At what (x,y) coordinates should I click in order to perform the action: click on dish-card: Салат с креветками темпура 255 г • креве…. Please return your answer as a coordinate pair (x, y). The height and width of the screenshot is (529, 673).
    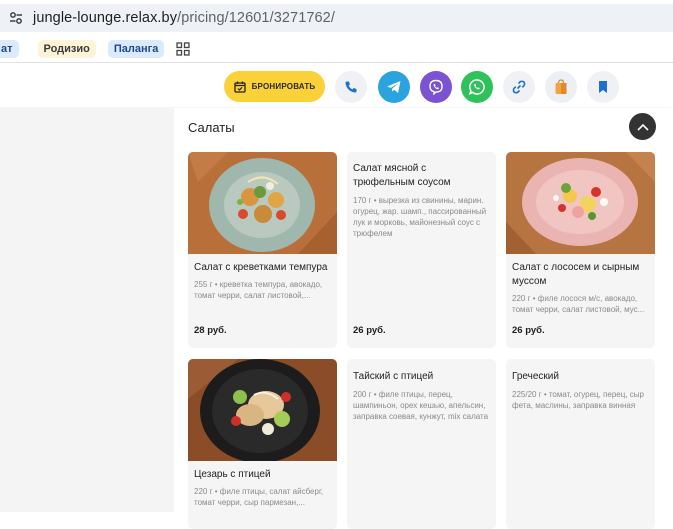
    Looking at the image, I should click on (262, 250).